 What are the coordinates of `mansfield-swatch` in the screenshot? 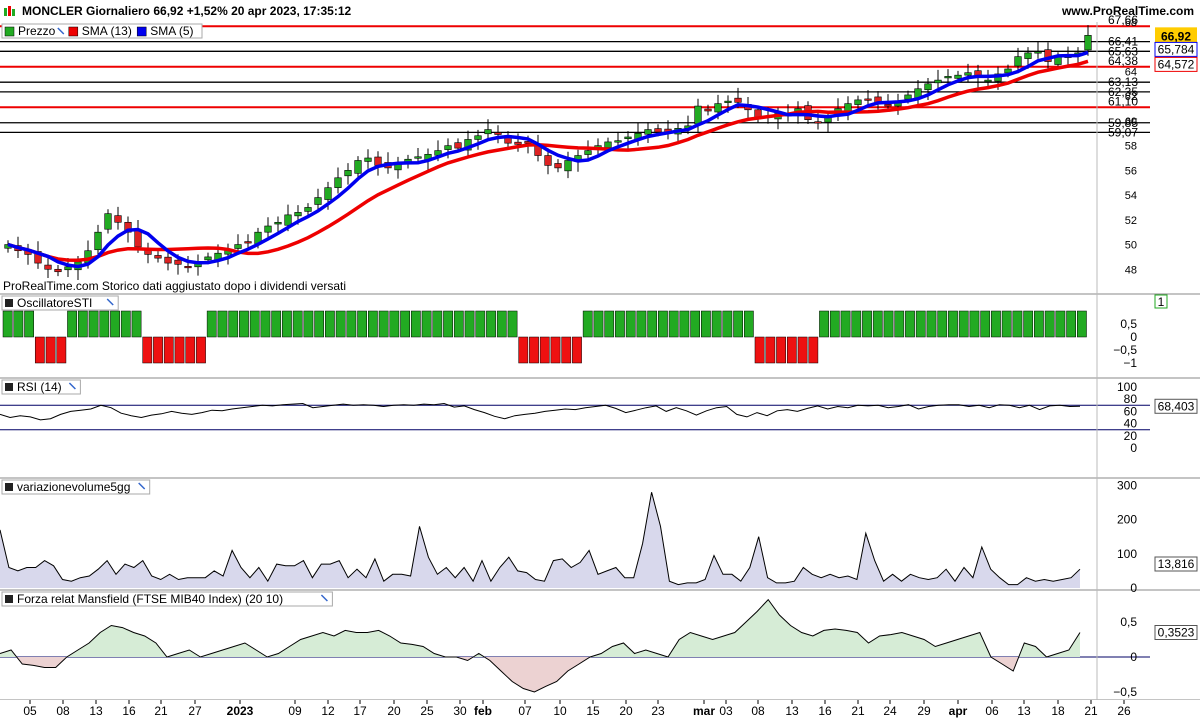 It's located at (9, 599).